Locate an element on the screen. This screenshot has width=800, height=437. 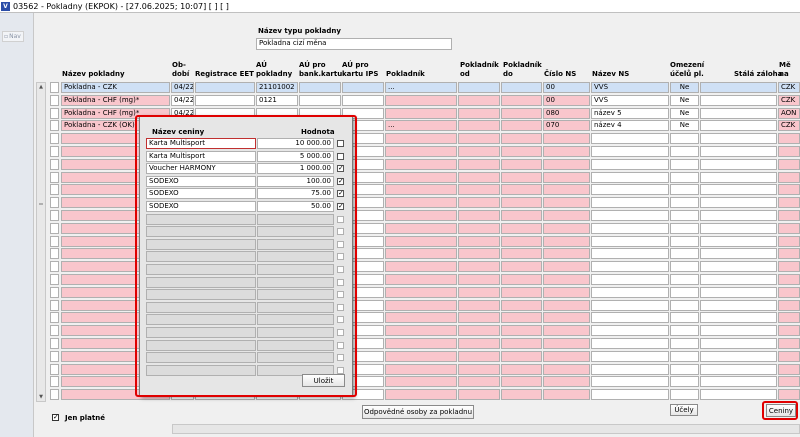
ceniny-name-cell: SODEXO is located at coordinates (201, 206).